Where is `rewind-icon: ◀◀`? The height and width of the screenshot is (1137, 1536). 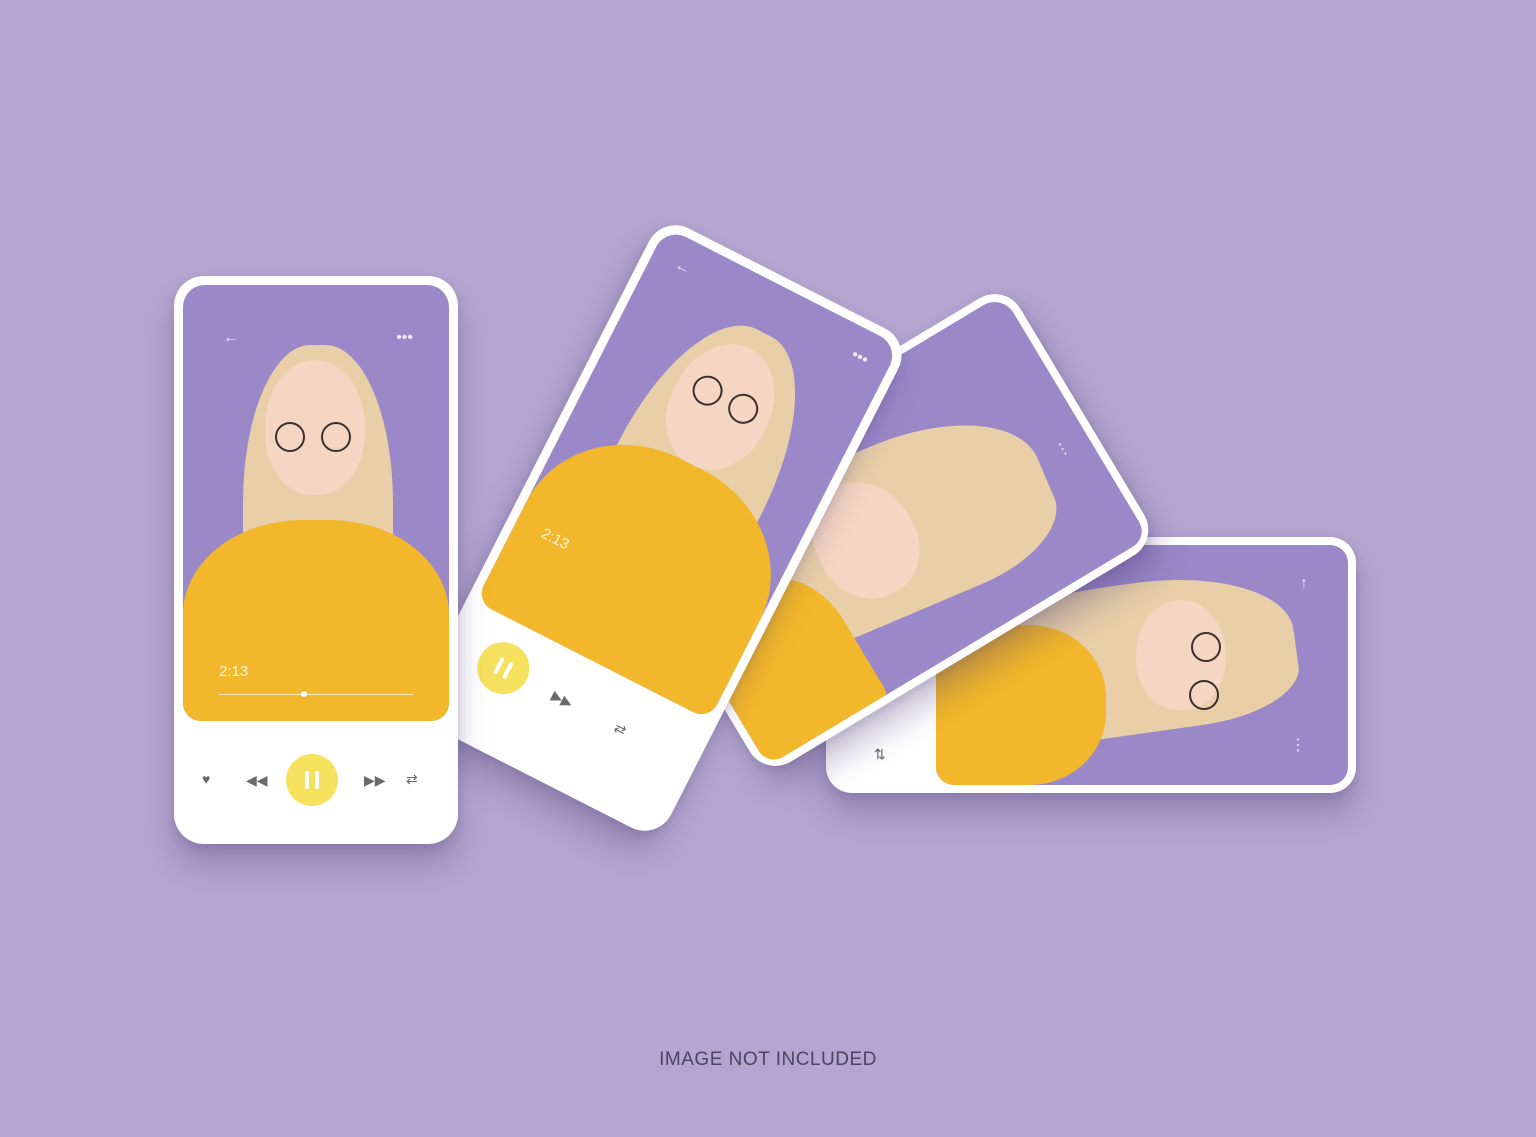 rewind-icon: ◀◀ is located at coordinates (257, 780).